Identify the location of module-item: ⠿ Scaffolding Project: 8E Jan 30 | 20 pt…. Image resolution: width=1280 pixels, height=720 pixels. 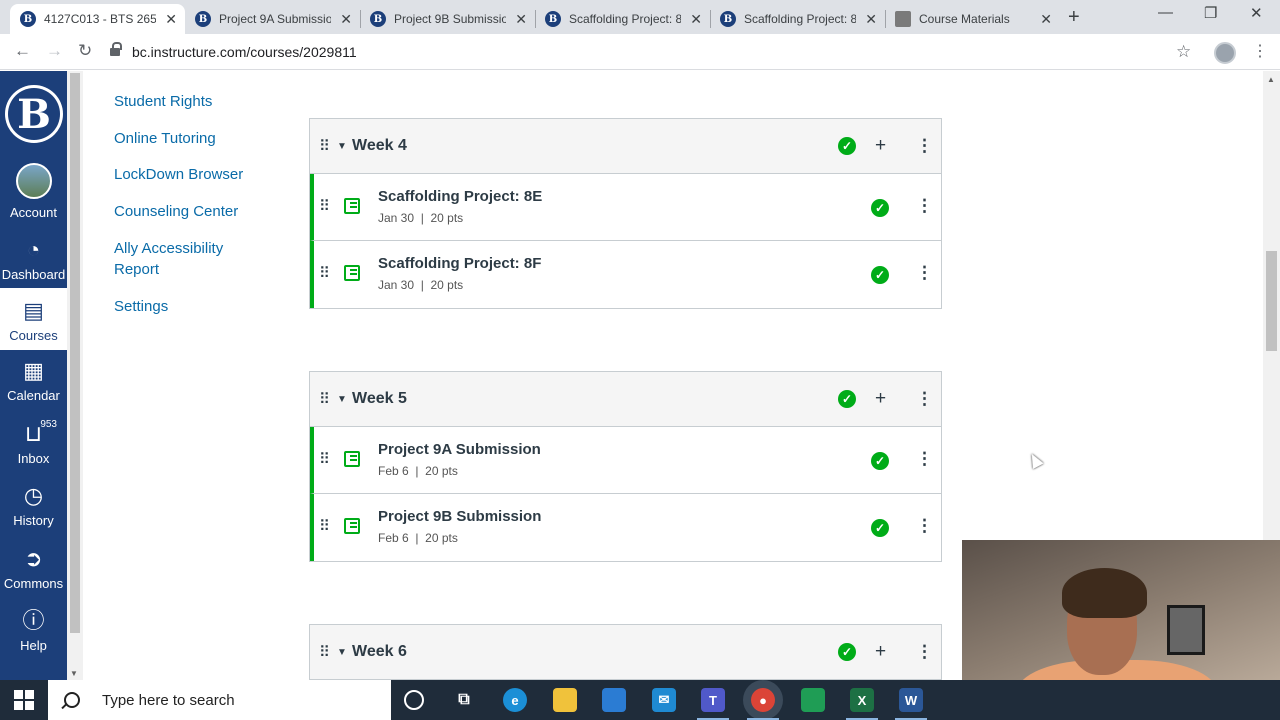
(625, 207).